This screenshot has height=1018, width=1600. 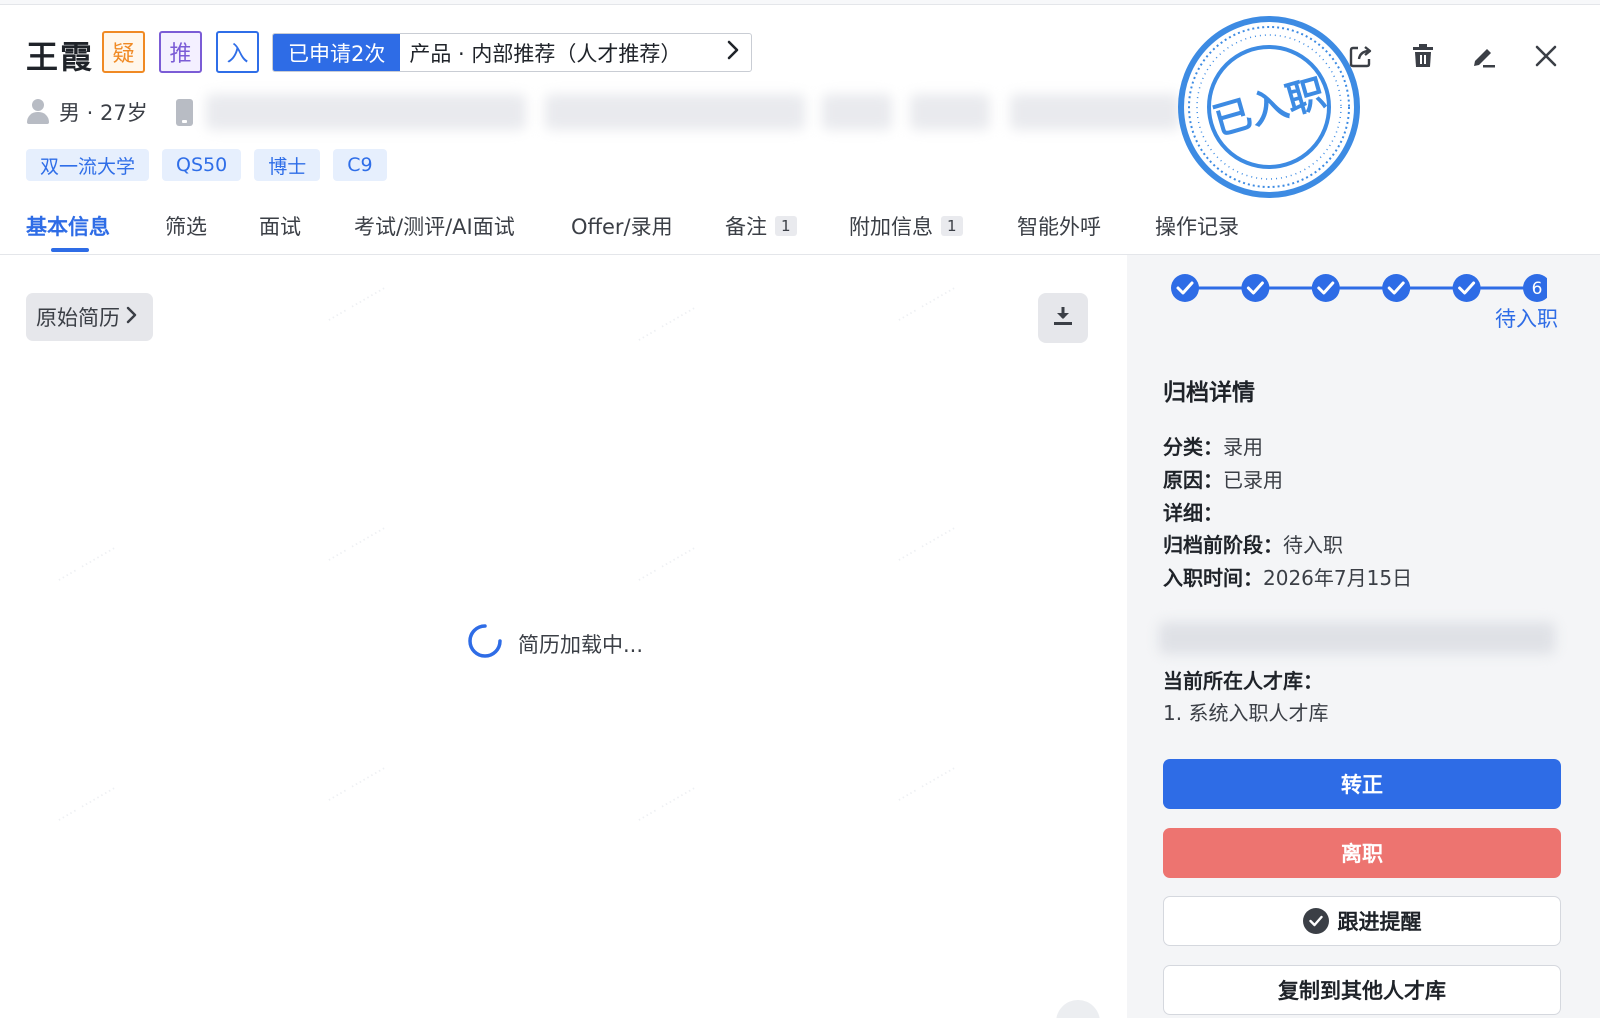 What do you see at coordinates (1359, 288) in the screenshot?
I see `hiring-progress: 6` at bounding box center [1359, 288].